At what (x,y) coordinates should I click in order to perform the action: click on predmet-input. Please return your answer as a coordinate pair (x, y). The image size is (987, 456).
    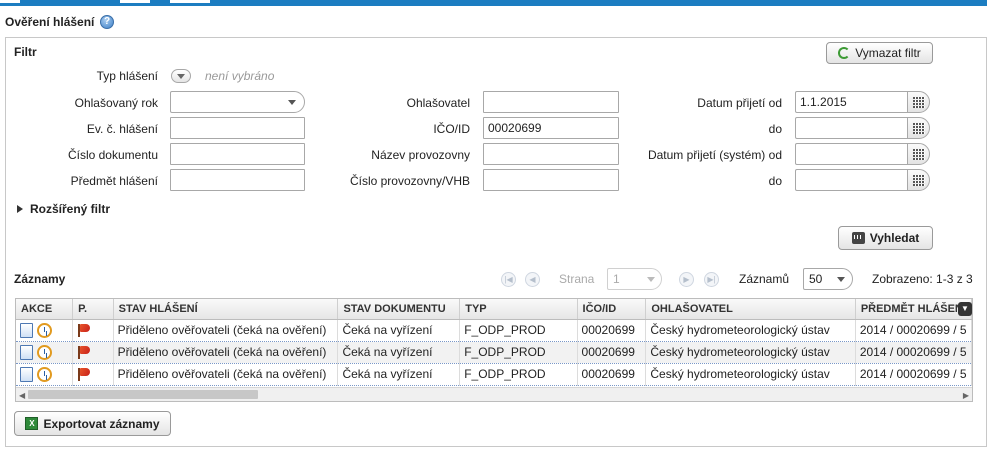
    Looking at the image, I should click on (237, 180).